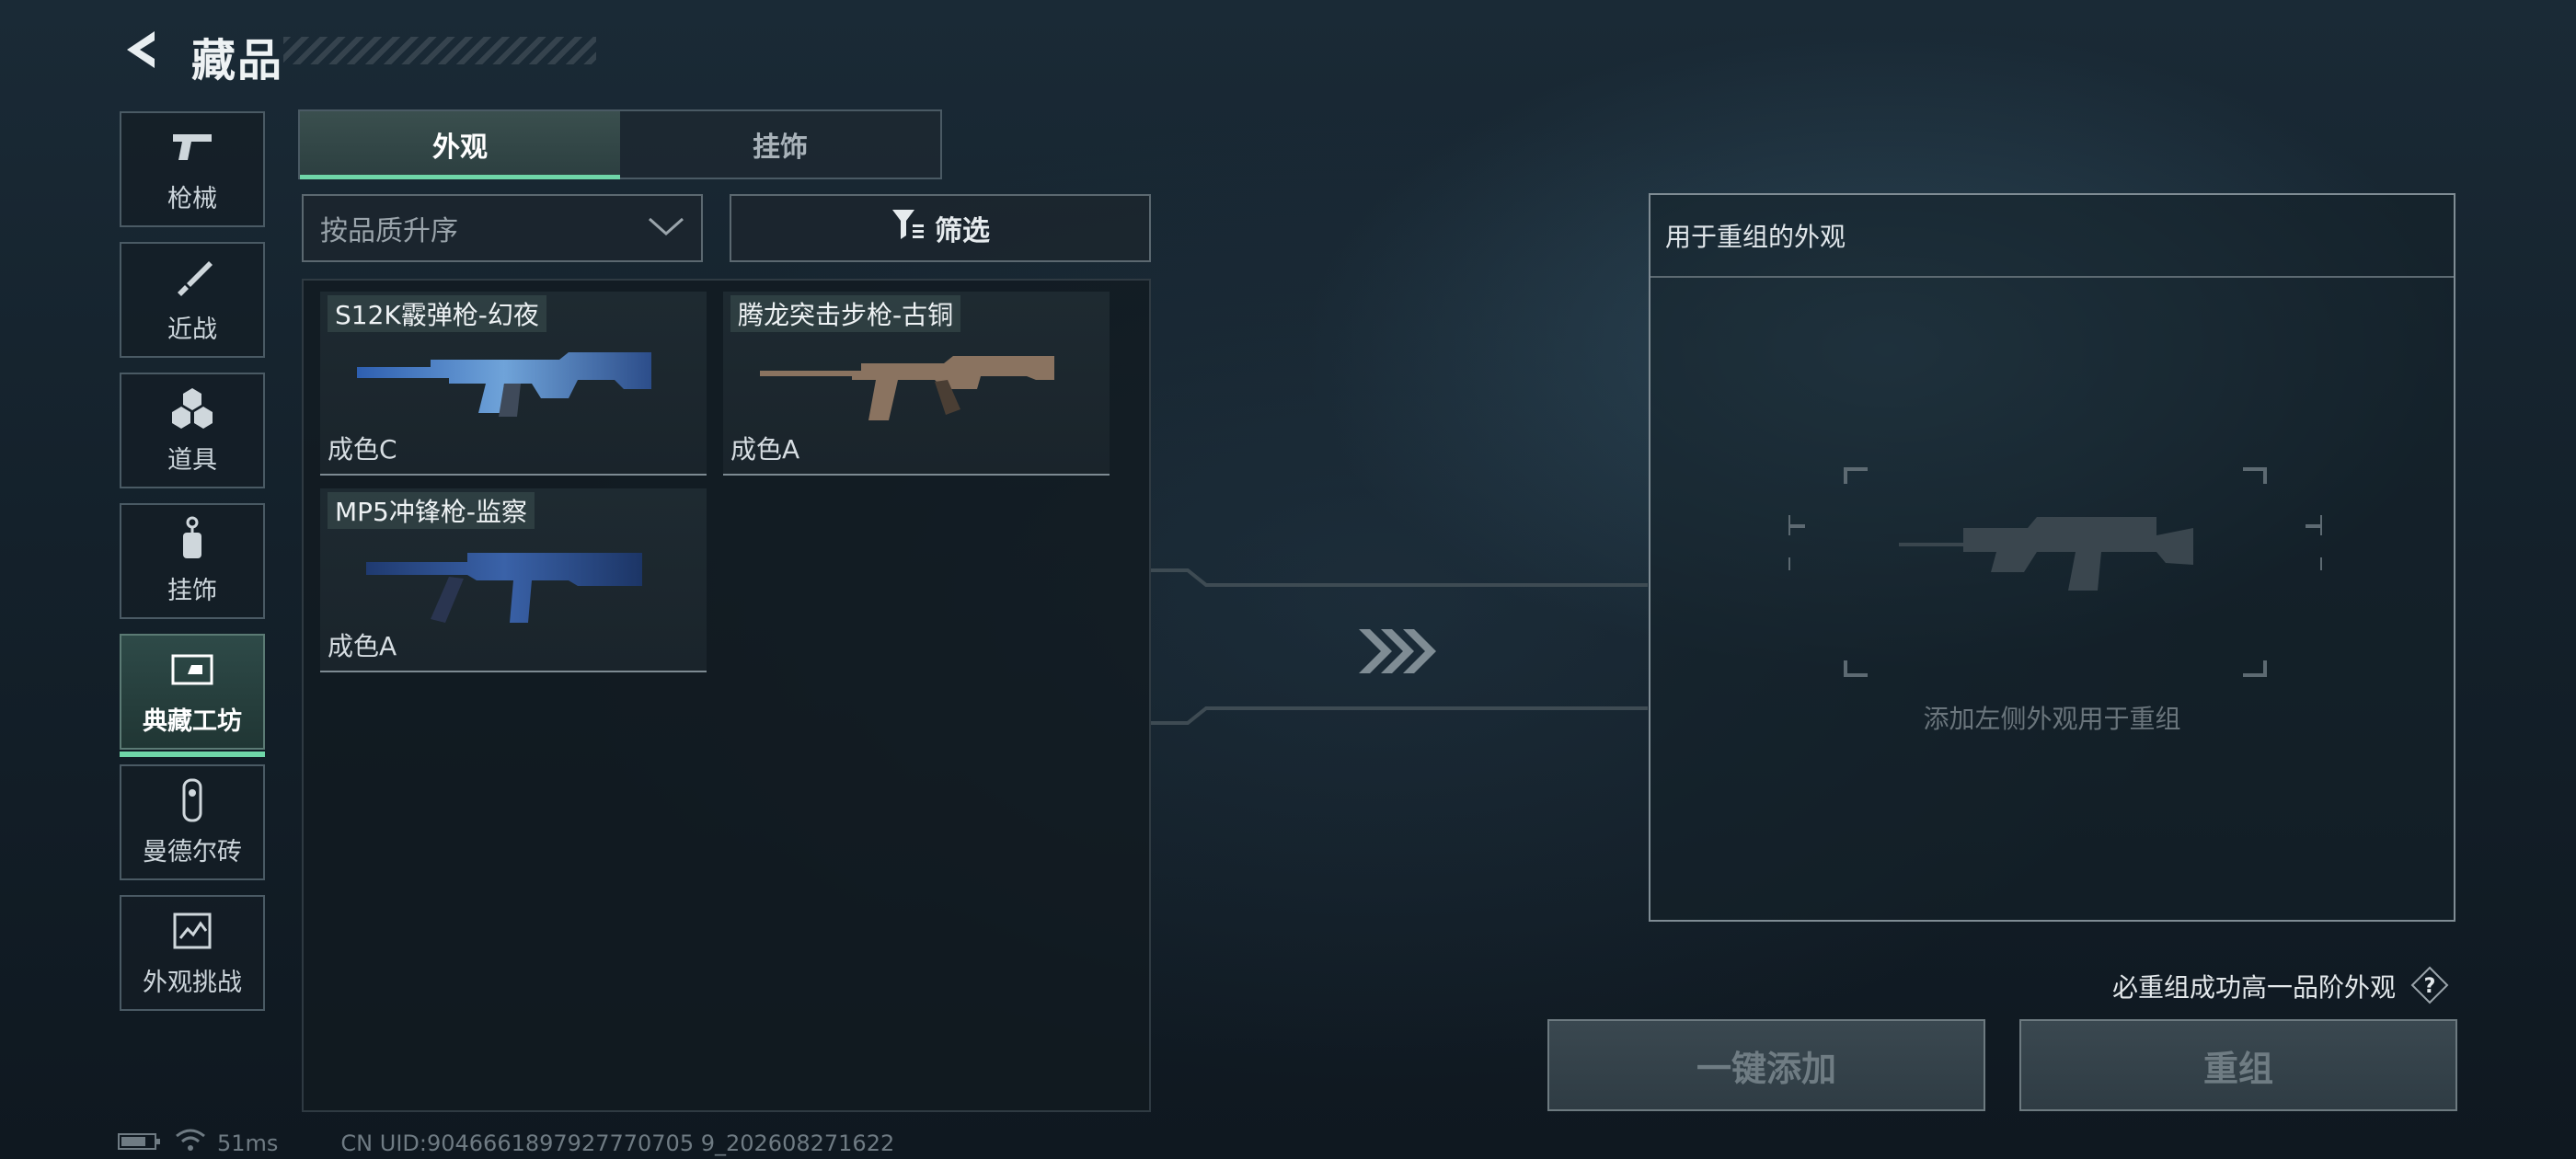 The image size is (2576, 1159). Describe the element at coordinates (192, 408) in the screenshot. I see `grenades-icon` at that location.